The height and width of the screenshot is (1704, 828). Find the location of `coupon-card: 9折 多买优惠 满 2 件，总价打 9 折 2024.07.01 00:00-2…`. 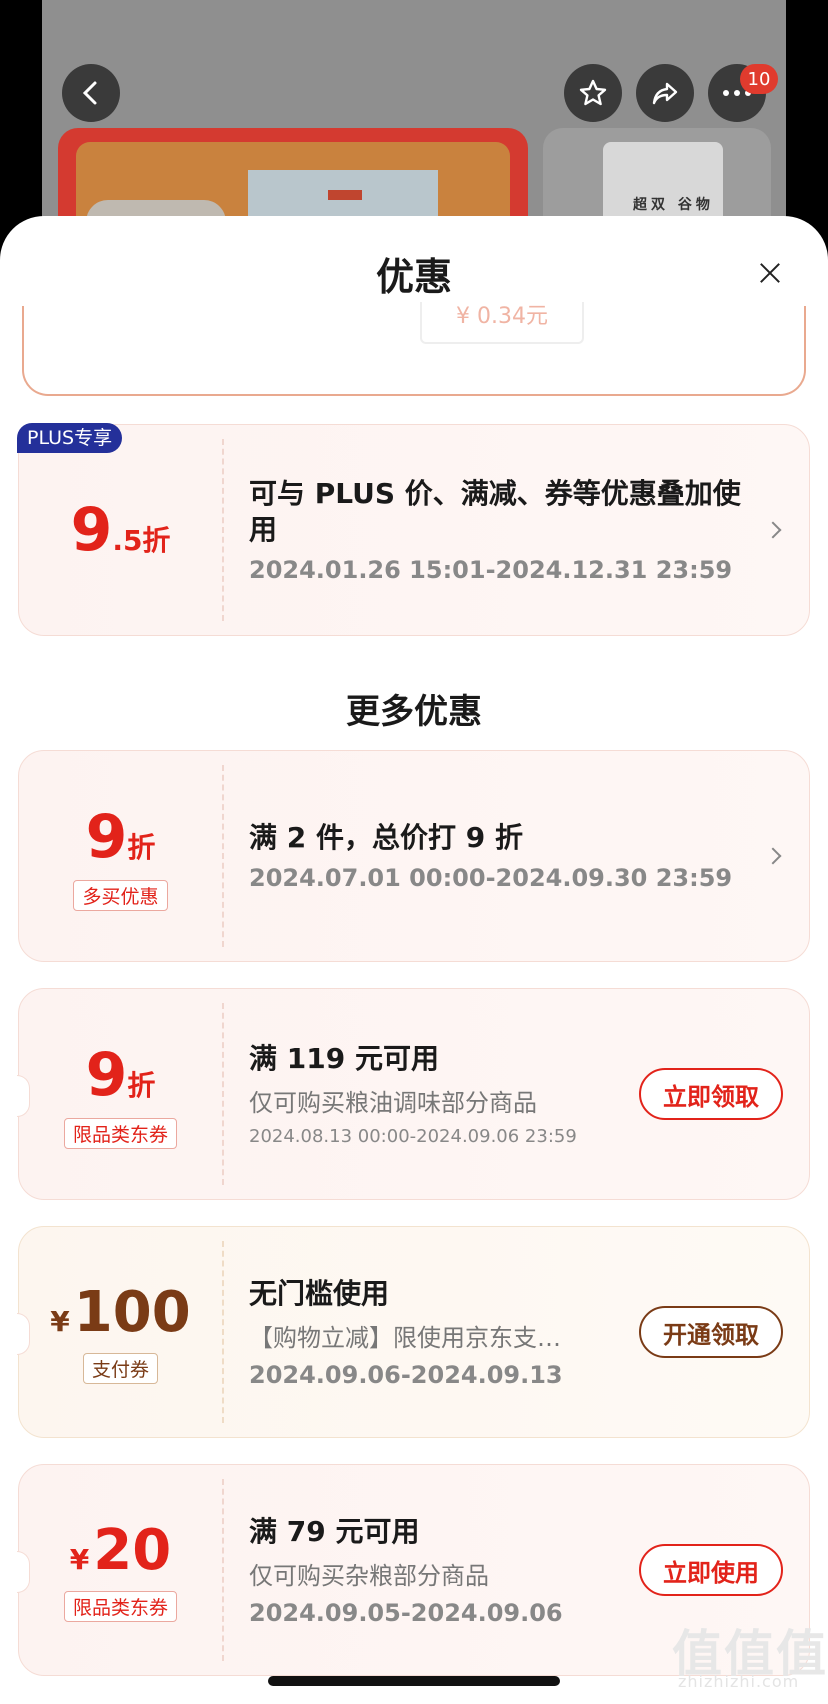

coupon-card: 9折 多买优惠 满 2 件，总价打 9 折 2024.07.01 00:00-2… is located at coordinates (414, 856).